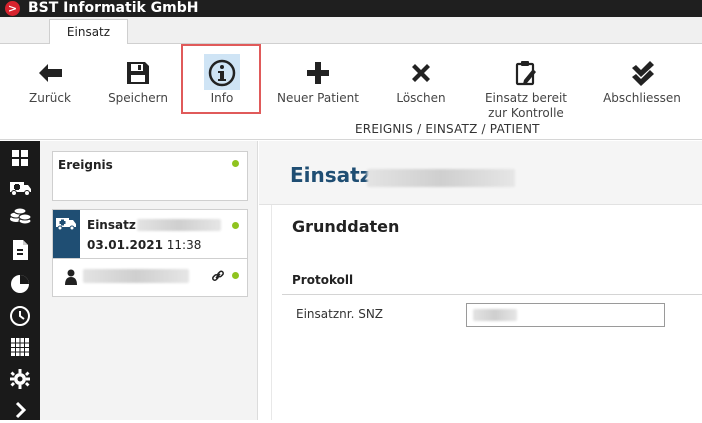 The image size is (702, 423). I want to click on info-button: Info, so click(222, 82).